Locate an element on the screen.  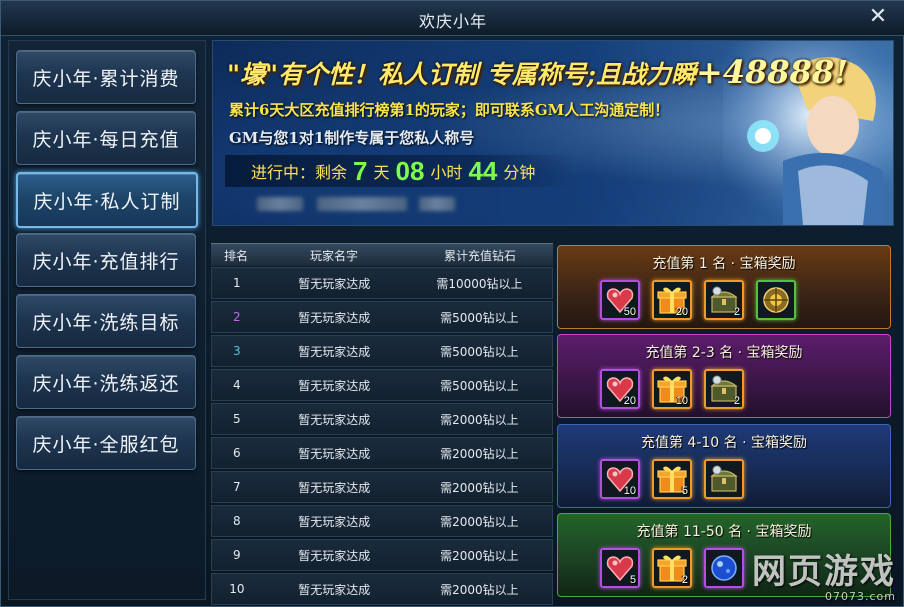
sidebar-item-daily-recharge: 庆小年·每日充值 is located at coordinates (106, 138).